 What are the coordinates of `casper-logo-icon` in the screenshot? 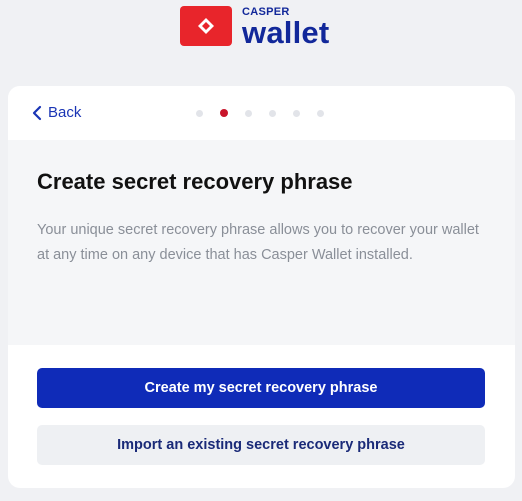 It's located at (206, 26).